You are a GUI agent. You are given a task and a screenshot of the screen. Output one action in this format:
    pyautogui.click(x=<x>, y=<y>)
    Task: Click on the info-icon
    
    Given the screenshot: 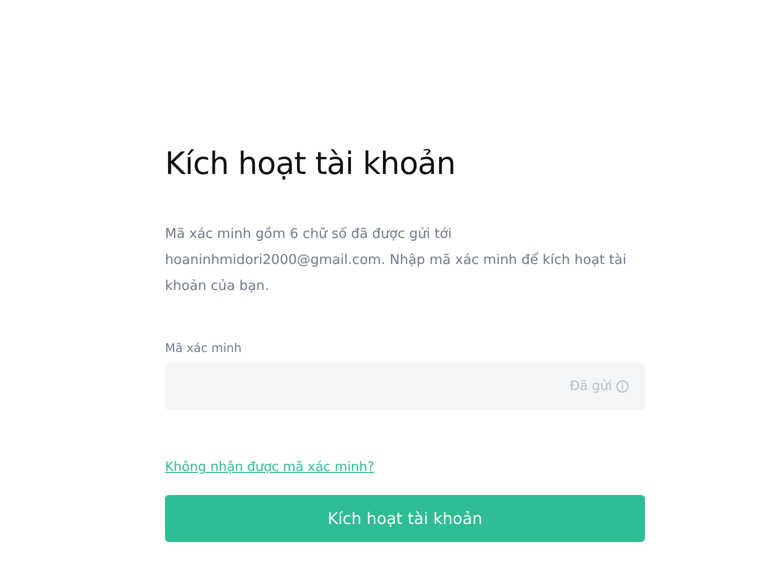 What is the action you would take?
    pyautogui.click(x=622, y=387)
    